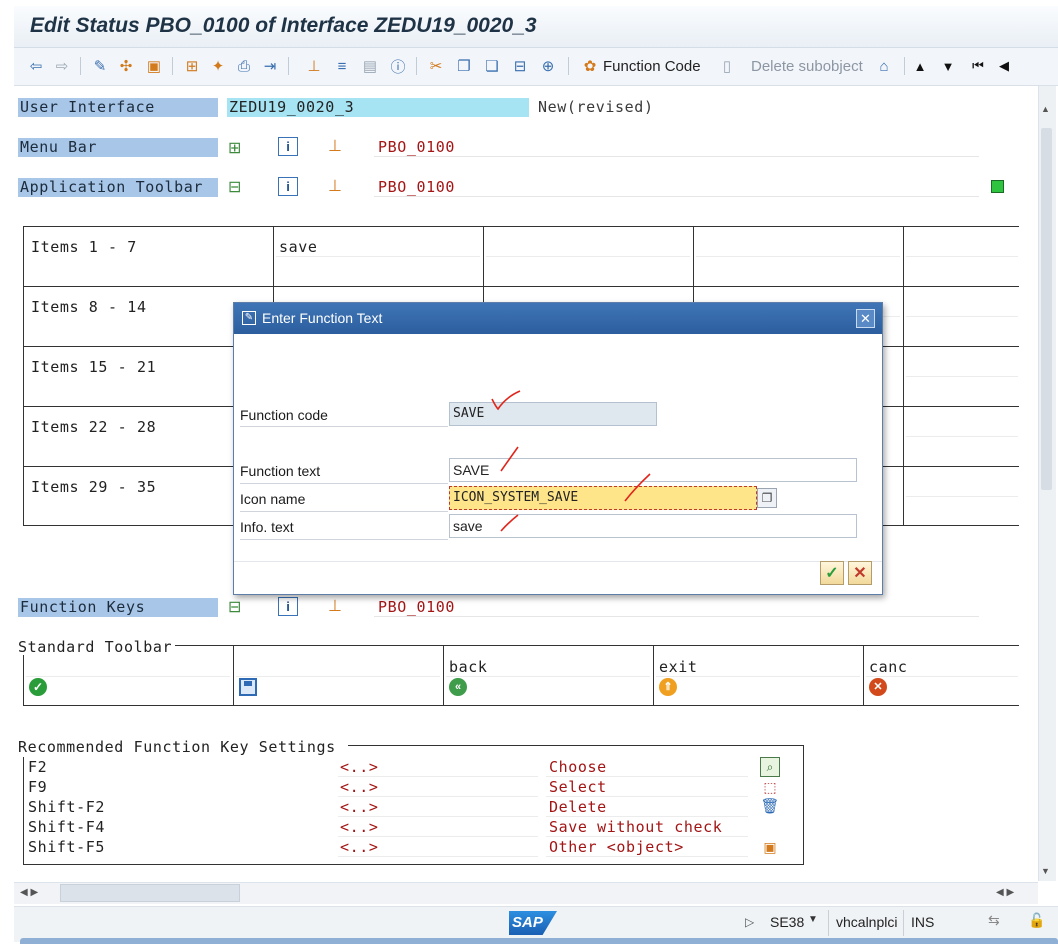  I want to click on copy-icon: ❐, so click(464, 66).